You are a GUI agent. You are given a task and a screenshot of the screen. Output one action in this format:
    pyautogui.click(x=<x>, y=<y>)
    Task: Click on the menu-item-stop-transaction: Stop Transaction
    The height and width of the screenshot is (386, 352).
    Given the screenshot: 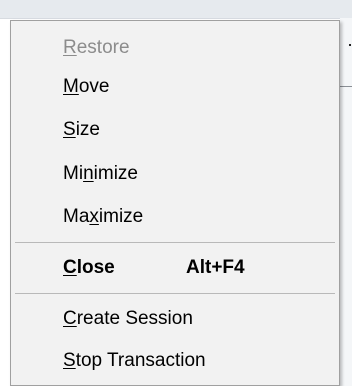 What is the action you would take?
    pyautogui.click(x=175, y=361)
    